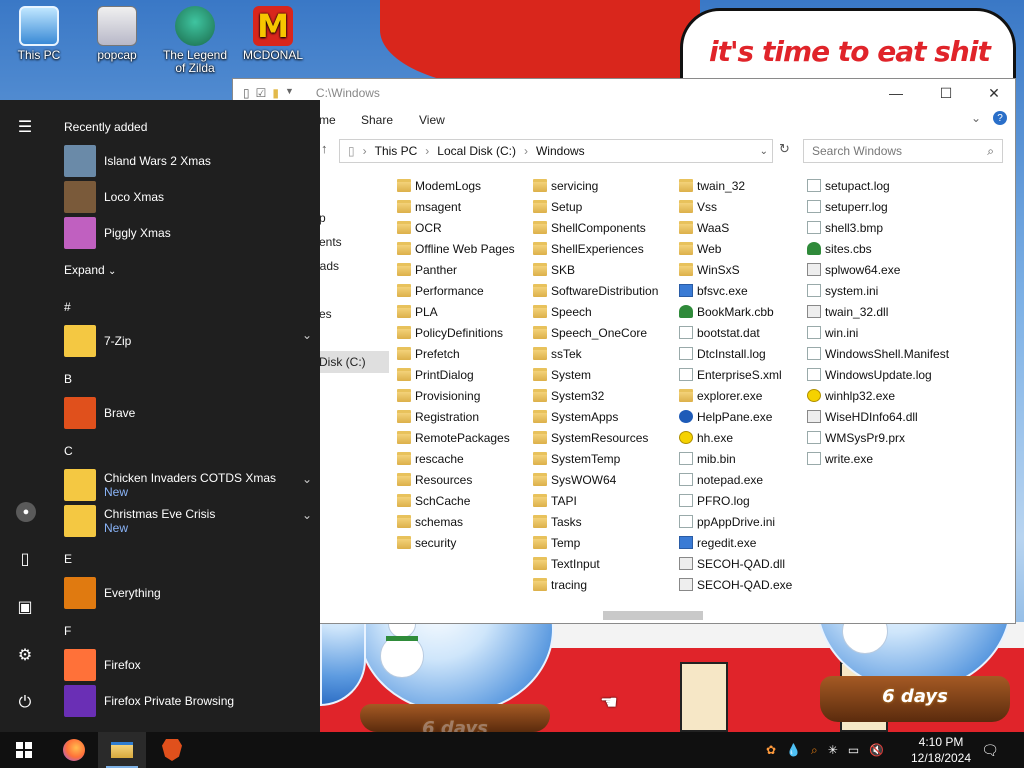 The height and width of the screenshot is (768, 1024). I want to click on file-item: WMSysPr9.prx, so click(878, 437).